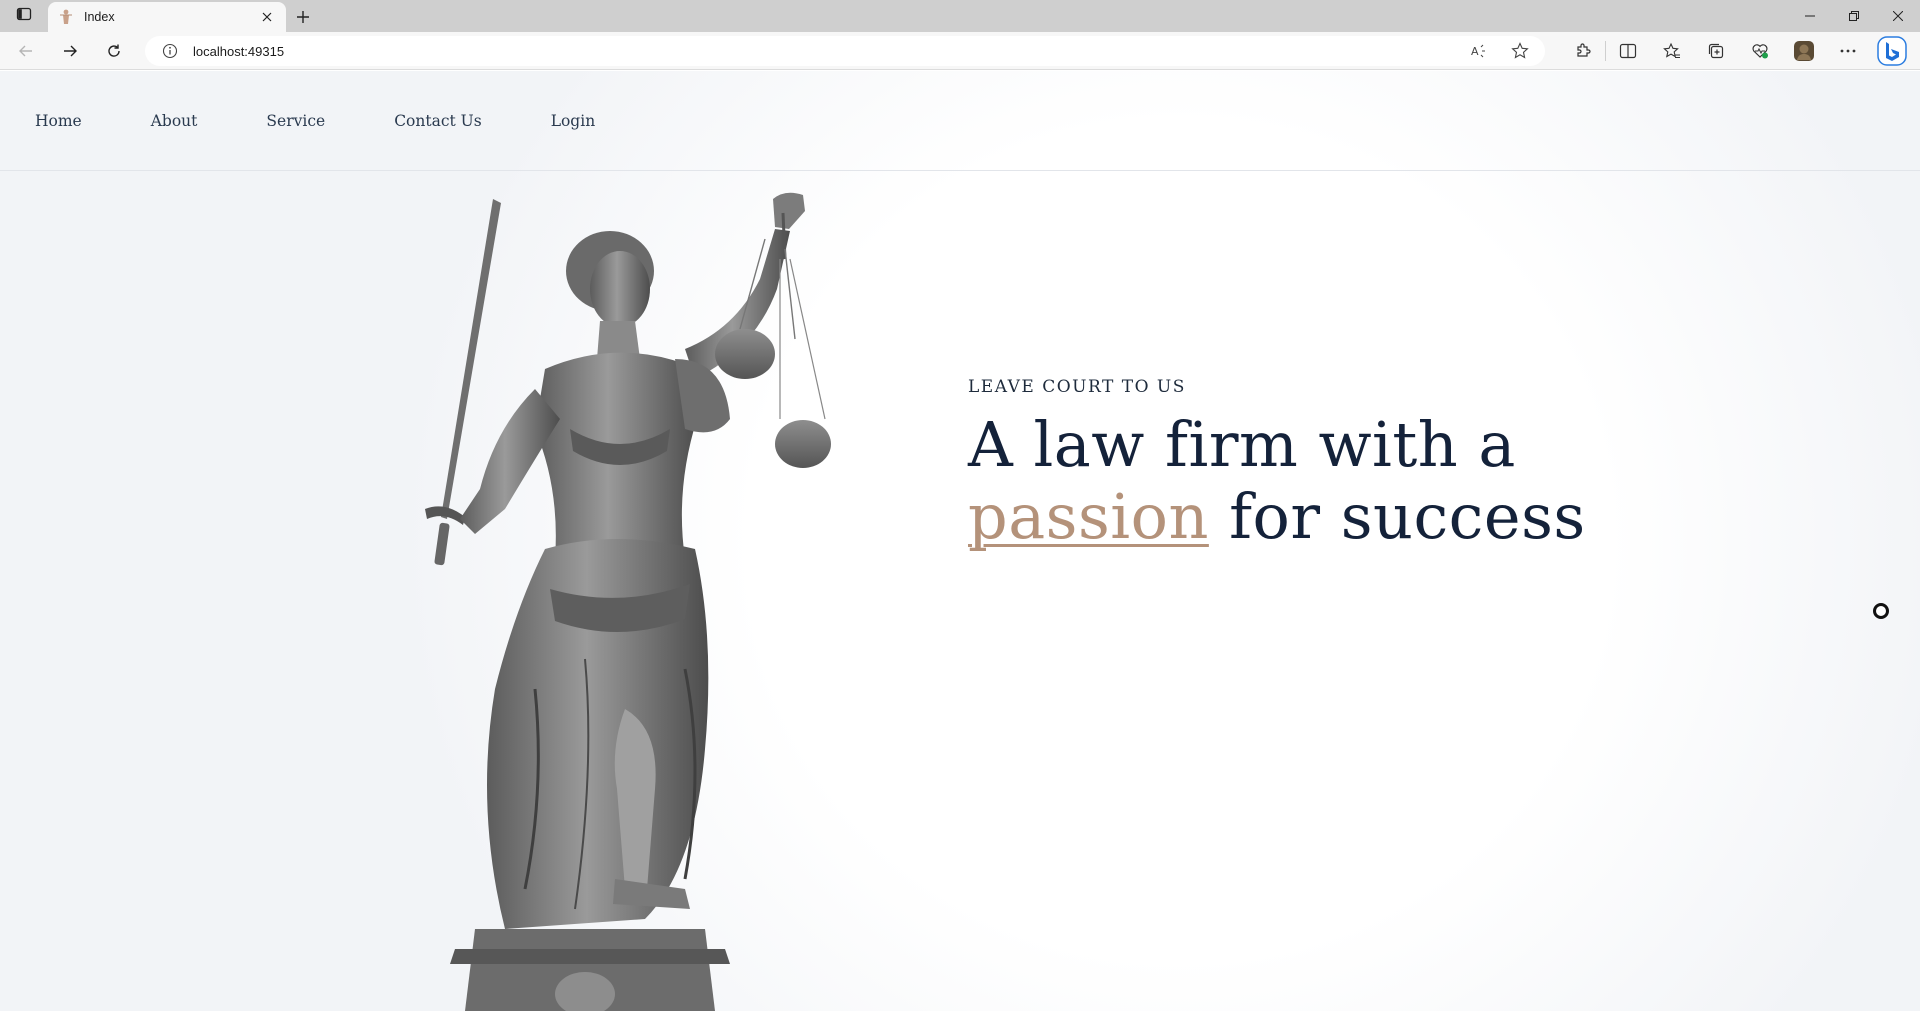 This screenshot has width=1920, height=1030. I want to click on close-icon, so click(267, 17).